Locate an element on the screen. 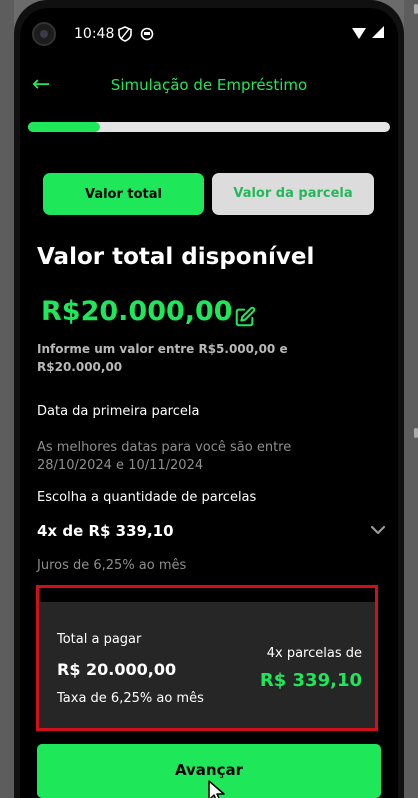 This screenshot has width=418, height=798. status-app-icon is located at coordinates (147, 34).